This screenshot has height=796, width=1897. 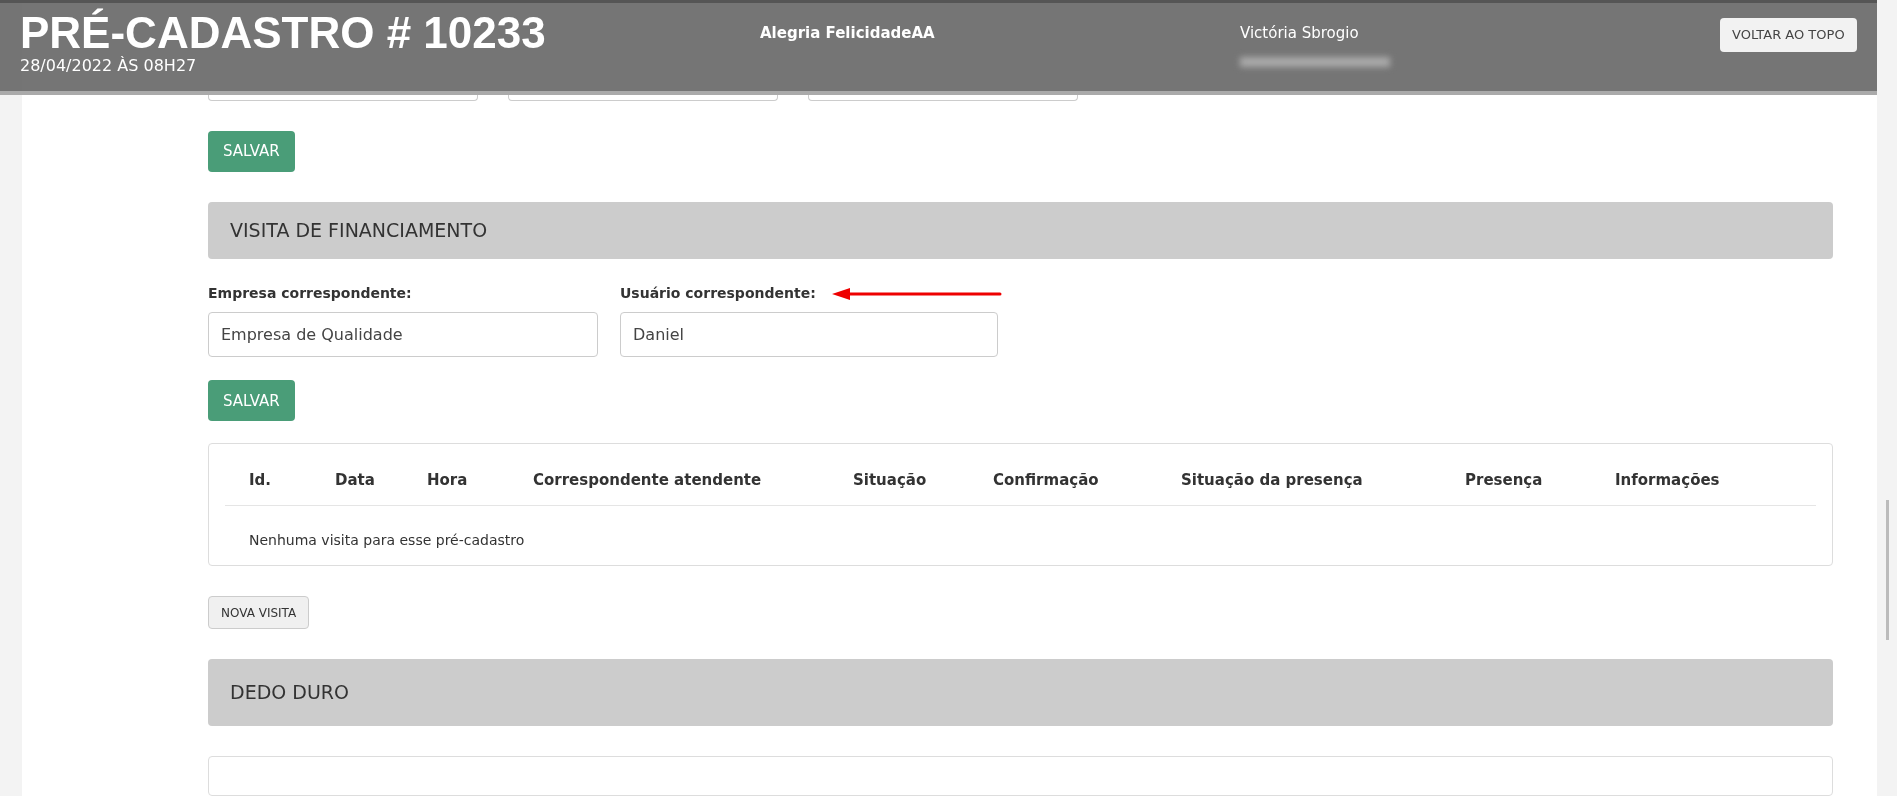 What do you see at coordinates (259, 612) in the screenshot?
I see `new-visit-button: NOVA VISITA` at bounding box center [259, 612].